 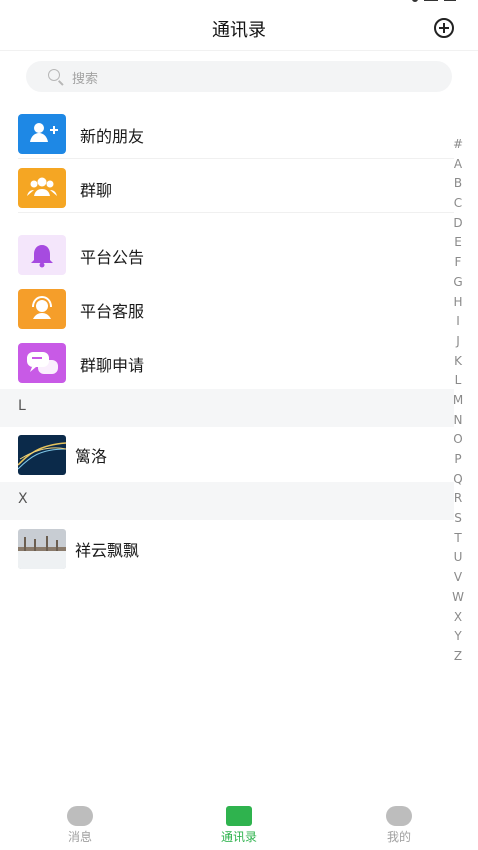 I want to click on signal-icon, so click(x=431, y=0).